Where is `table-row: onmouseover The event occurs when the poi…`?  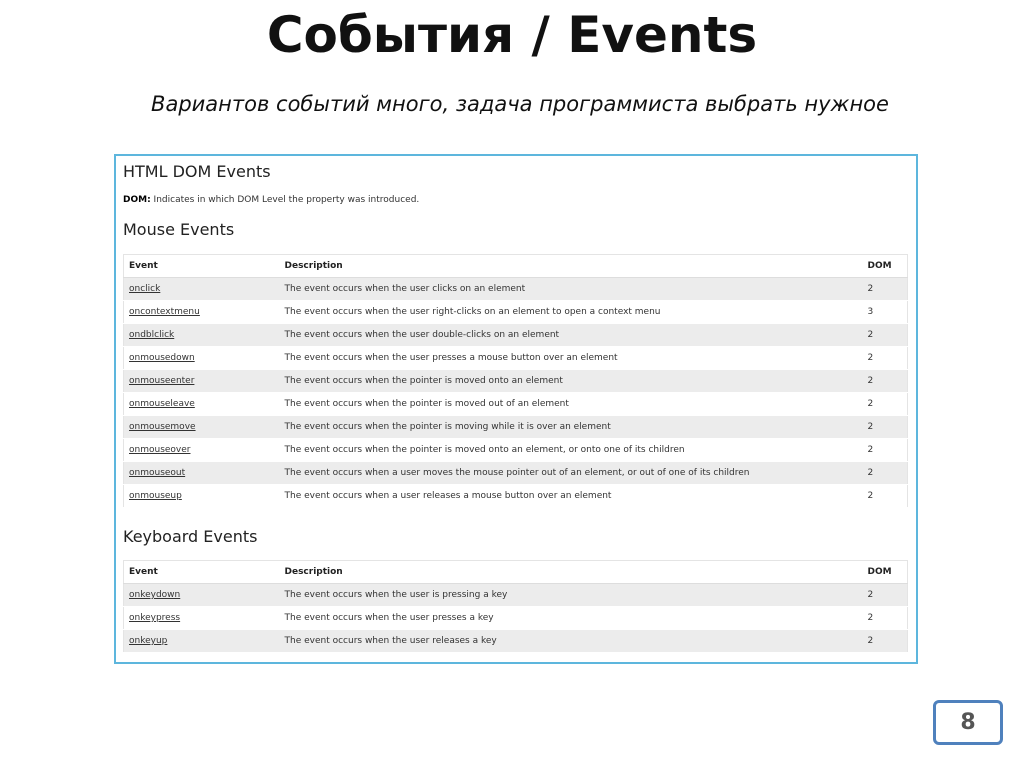
table-row: onmouseover The event occurs when the poi… is located at coordinates (515, 450).